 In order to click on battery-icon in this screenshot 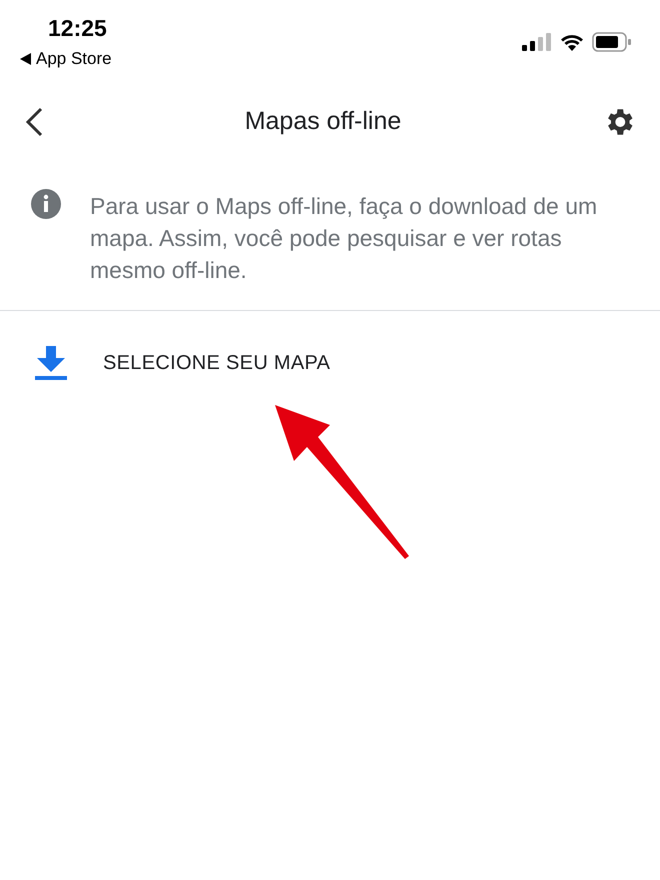, I will do `click(612, 42)`.